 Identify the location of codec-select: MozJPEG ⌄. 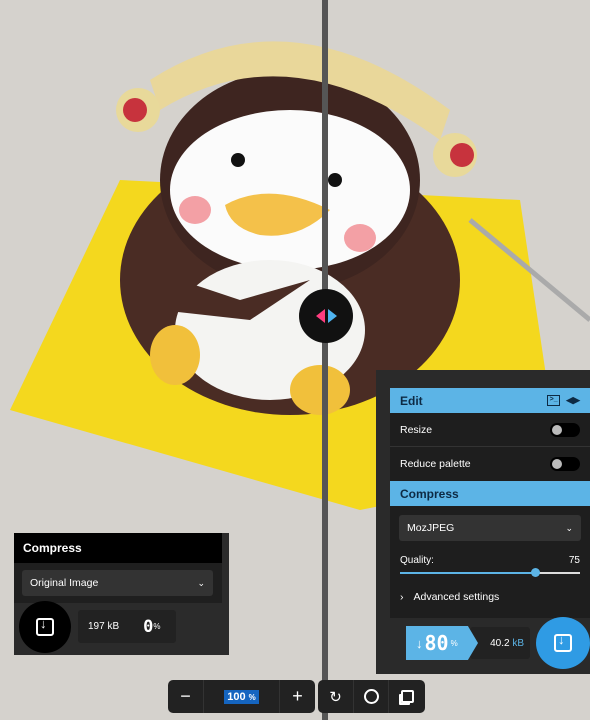
(490, 528).